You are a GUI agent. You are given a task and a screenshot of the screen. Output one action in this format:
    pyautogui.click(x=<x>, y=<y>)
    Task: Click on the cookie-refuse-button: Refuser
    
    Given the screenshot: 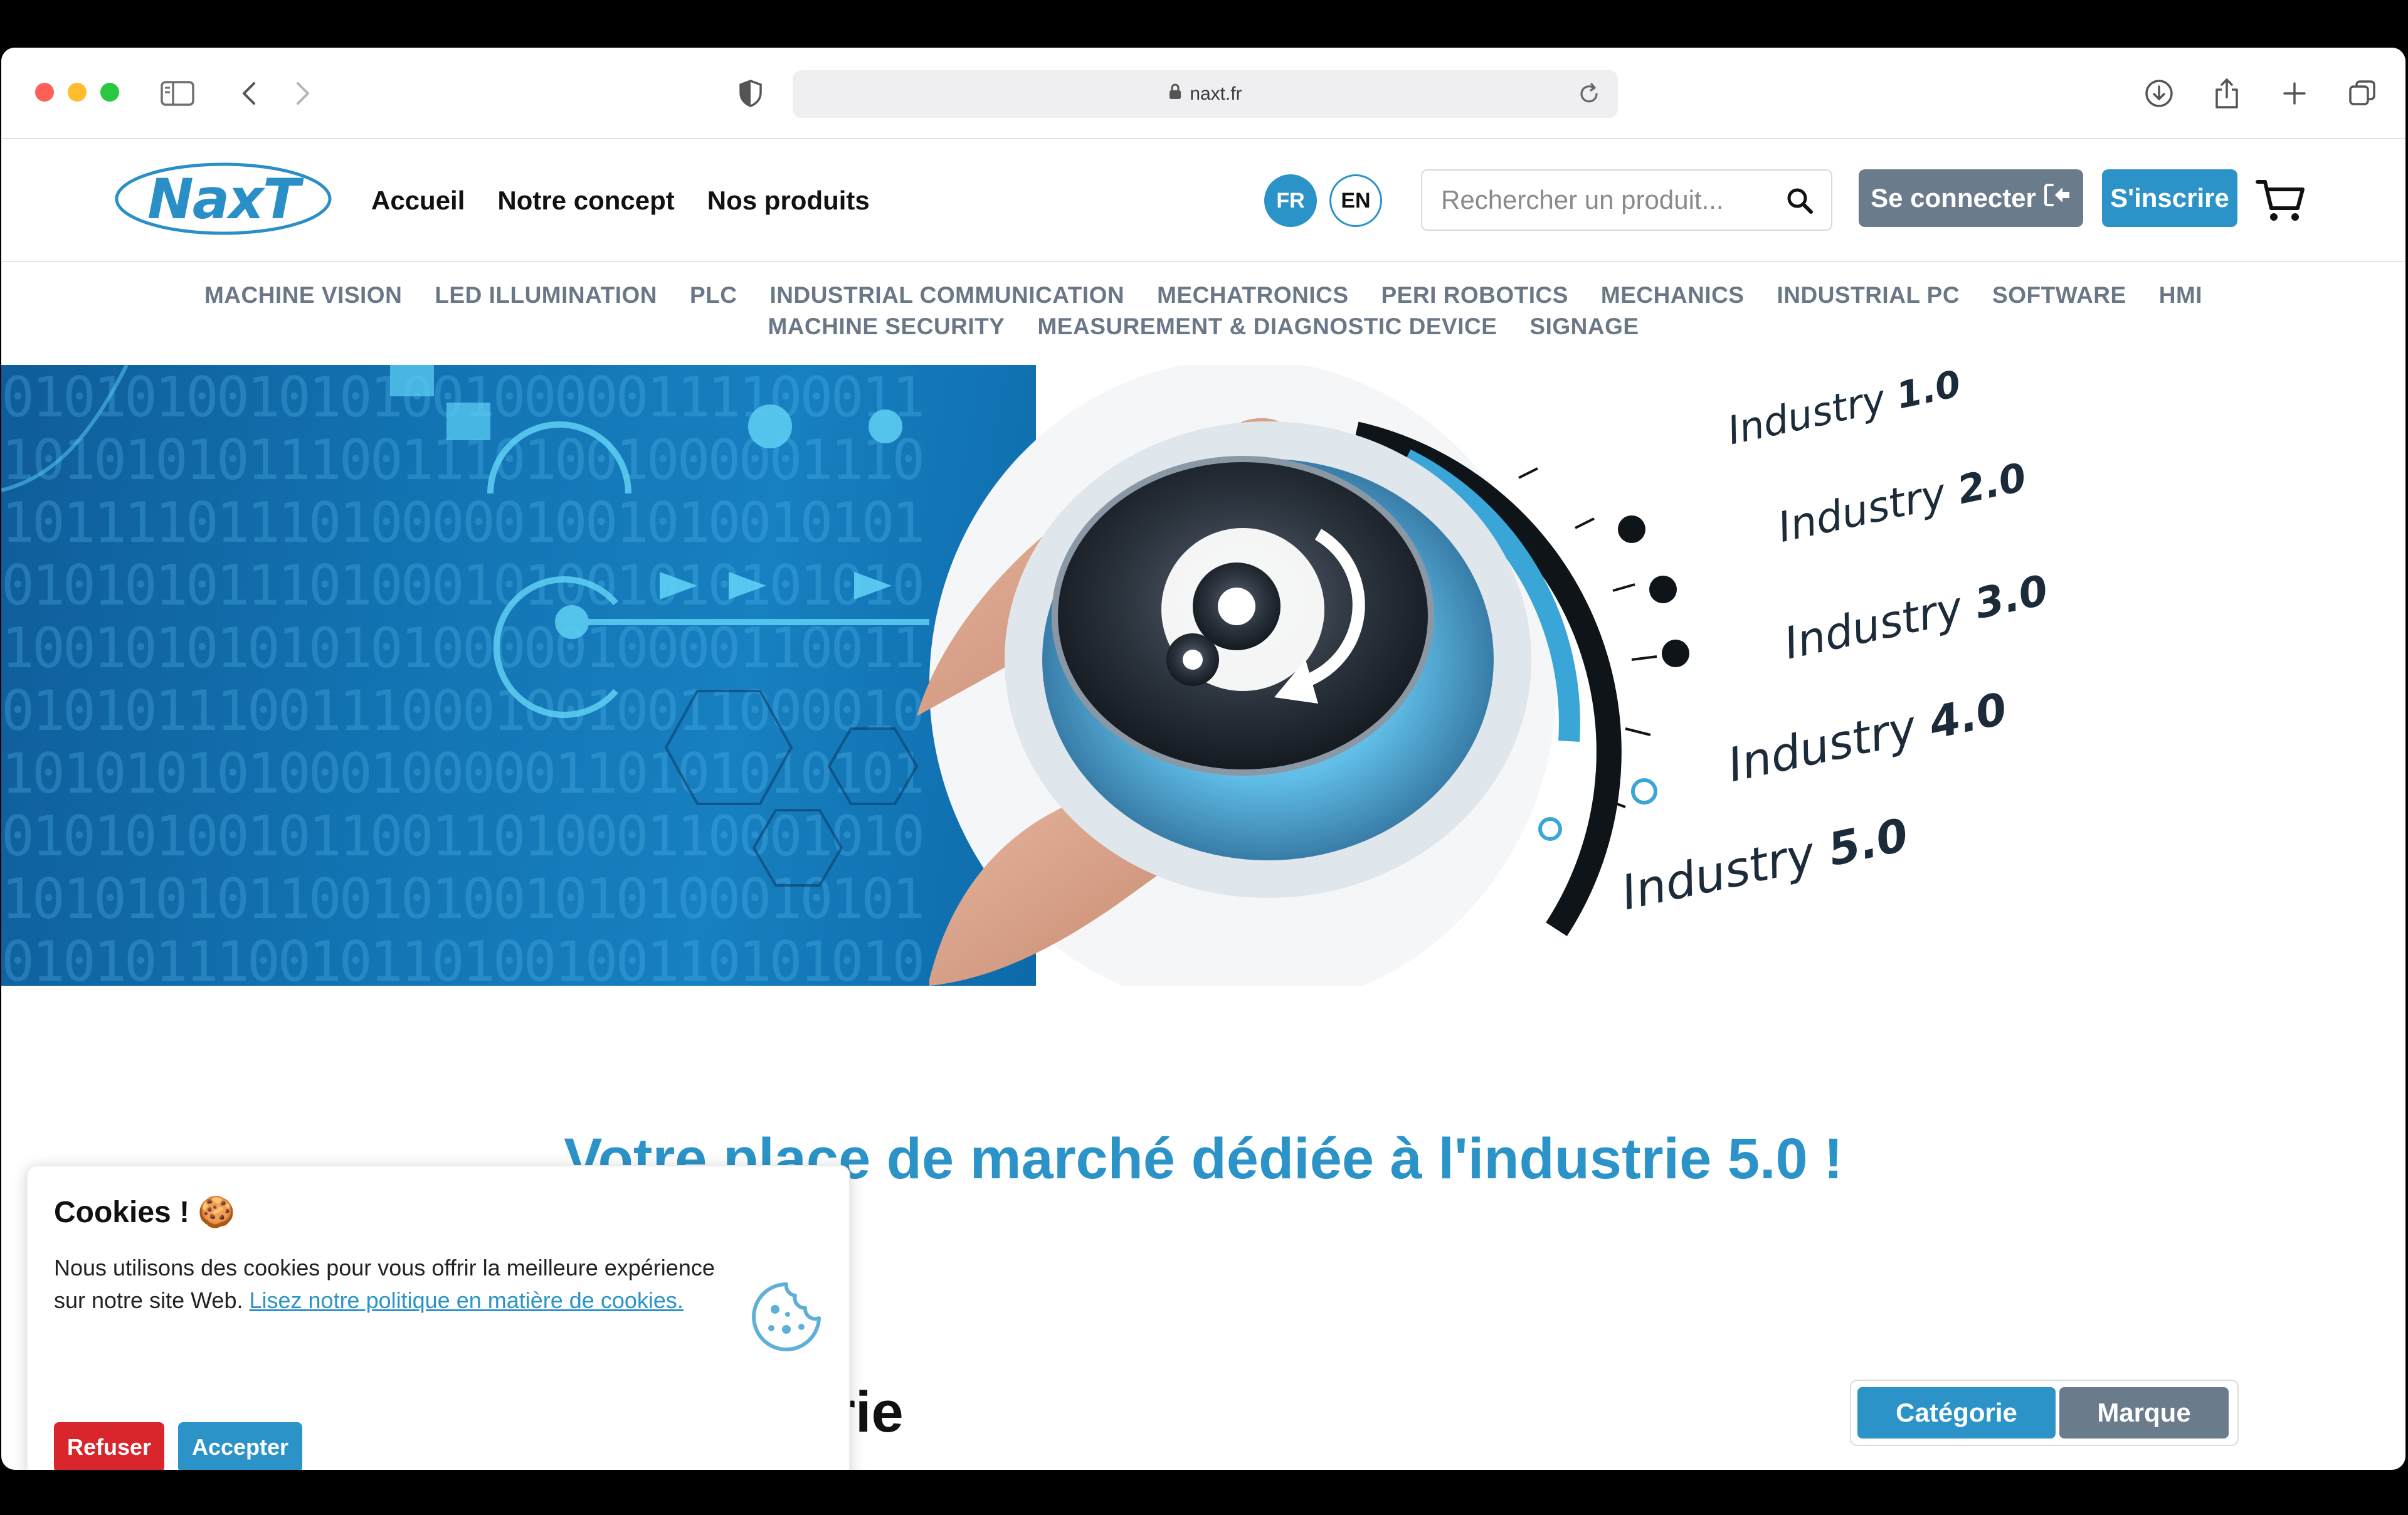 What is the action you would take?
    pyautogui.click(x=109, y=1446)
    